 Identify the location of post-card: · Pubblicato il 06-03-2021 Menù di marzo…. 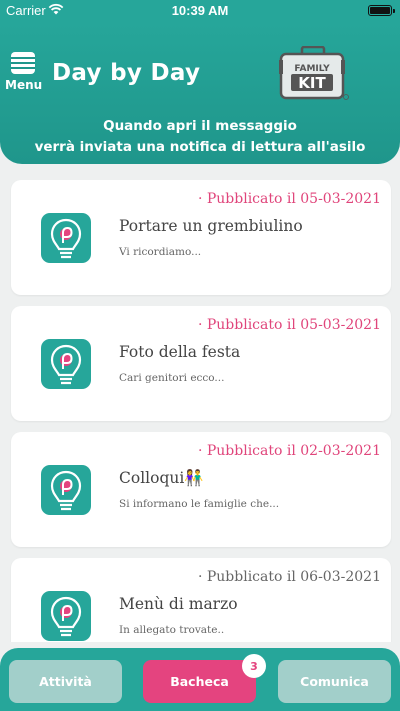
(201, 600).